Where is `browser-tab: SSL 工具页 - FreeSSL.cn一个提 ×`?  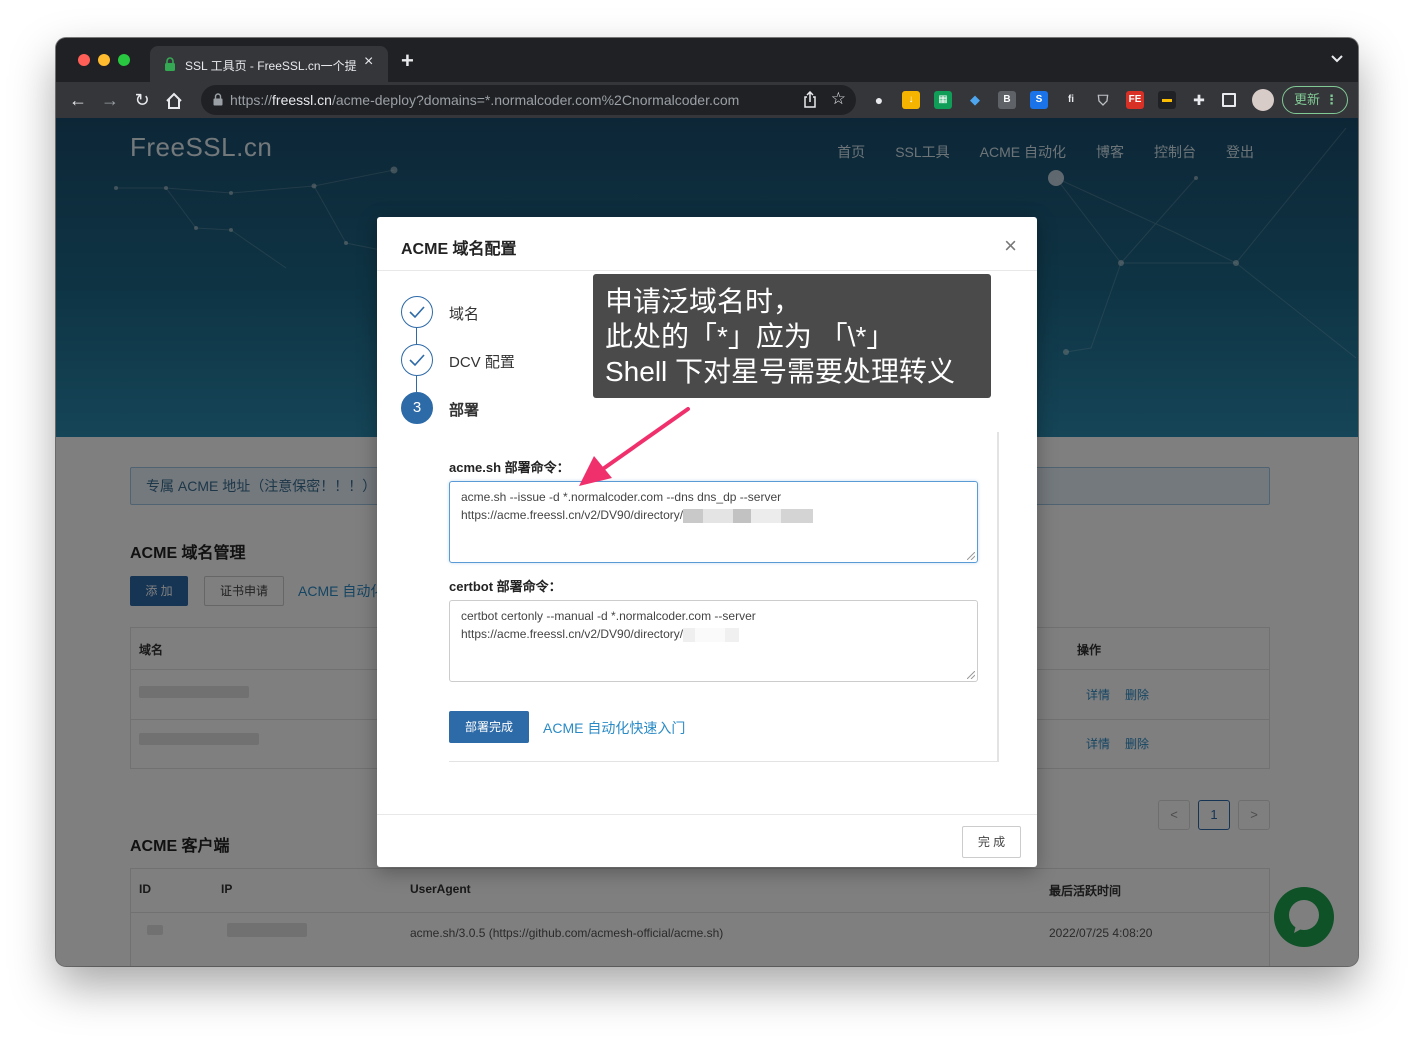
browser-tab: SSL 工具页 - FreeSSL.cn一个提 × is located at coordinates (269, 64).